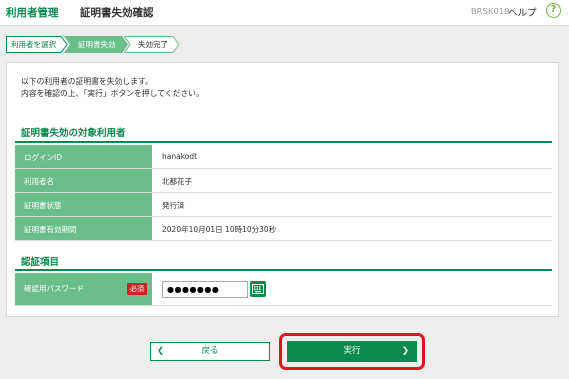 The image size is (569, 379). Describe the element at coordinates (117, 13) in the screenshot. I see `page-title: 証明書失効確認` at that location.